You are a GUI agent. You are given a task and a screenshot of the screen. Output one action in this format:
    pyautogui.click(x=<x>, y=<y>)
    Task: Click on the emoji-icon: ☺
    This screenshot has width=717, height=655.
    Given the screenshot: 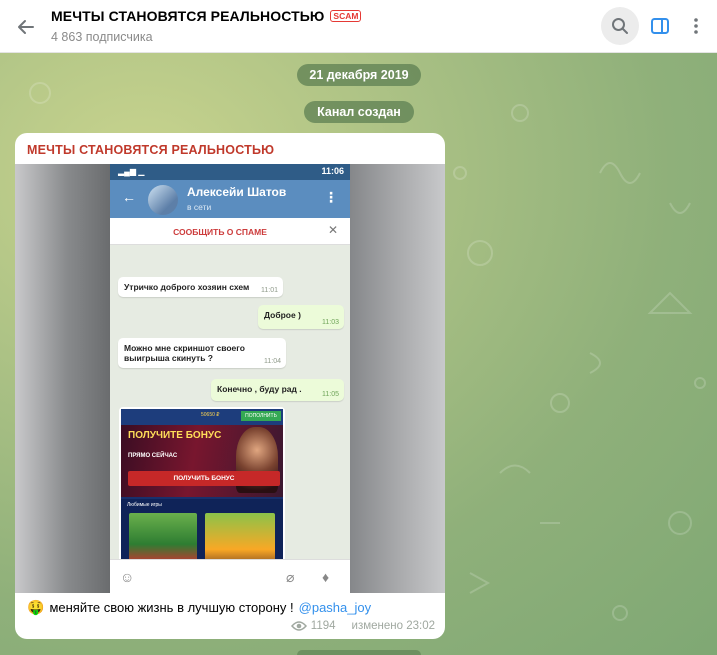 What is the action you would take?
    pyautogui.click(x=127, y=577)
    